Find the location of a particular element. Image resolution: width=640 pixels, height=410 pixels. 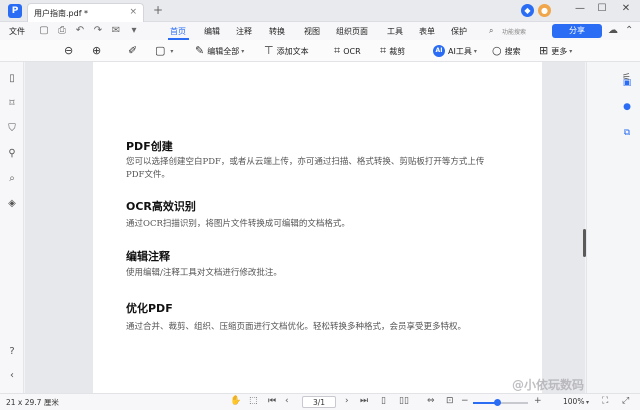

zoom-slider-handle is located at coordinates (498, 402).